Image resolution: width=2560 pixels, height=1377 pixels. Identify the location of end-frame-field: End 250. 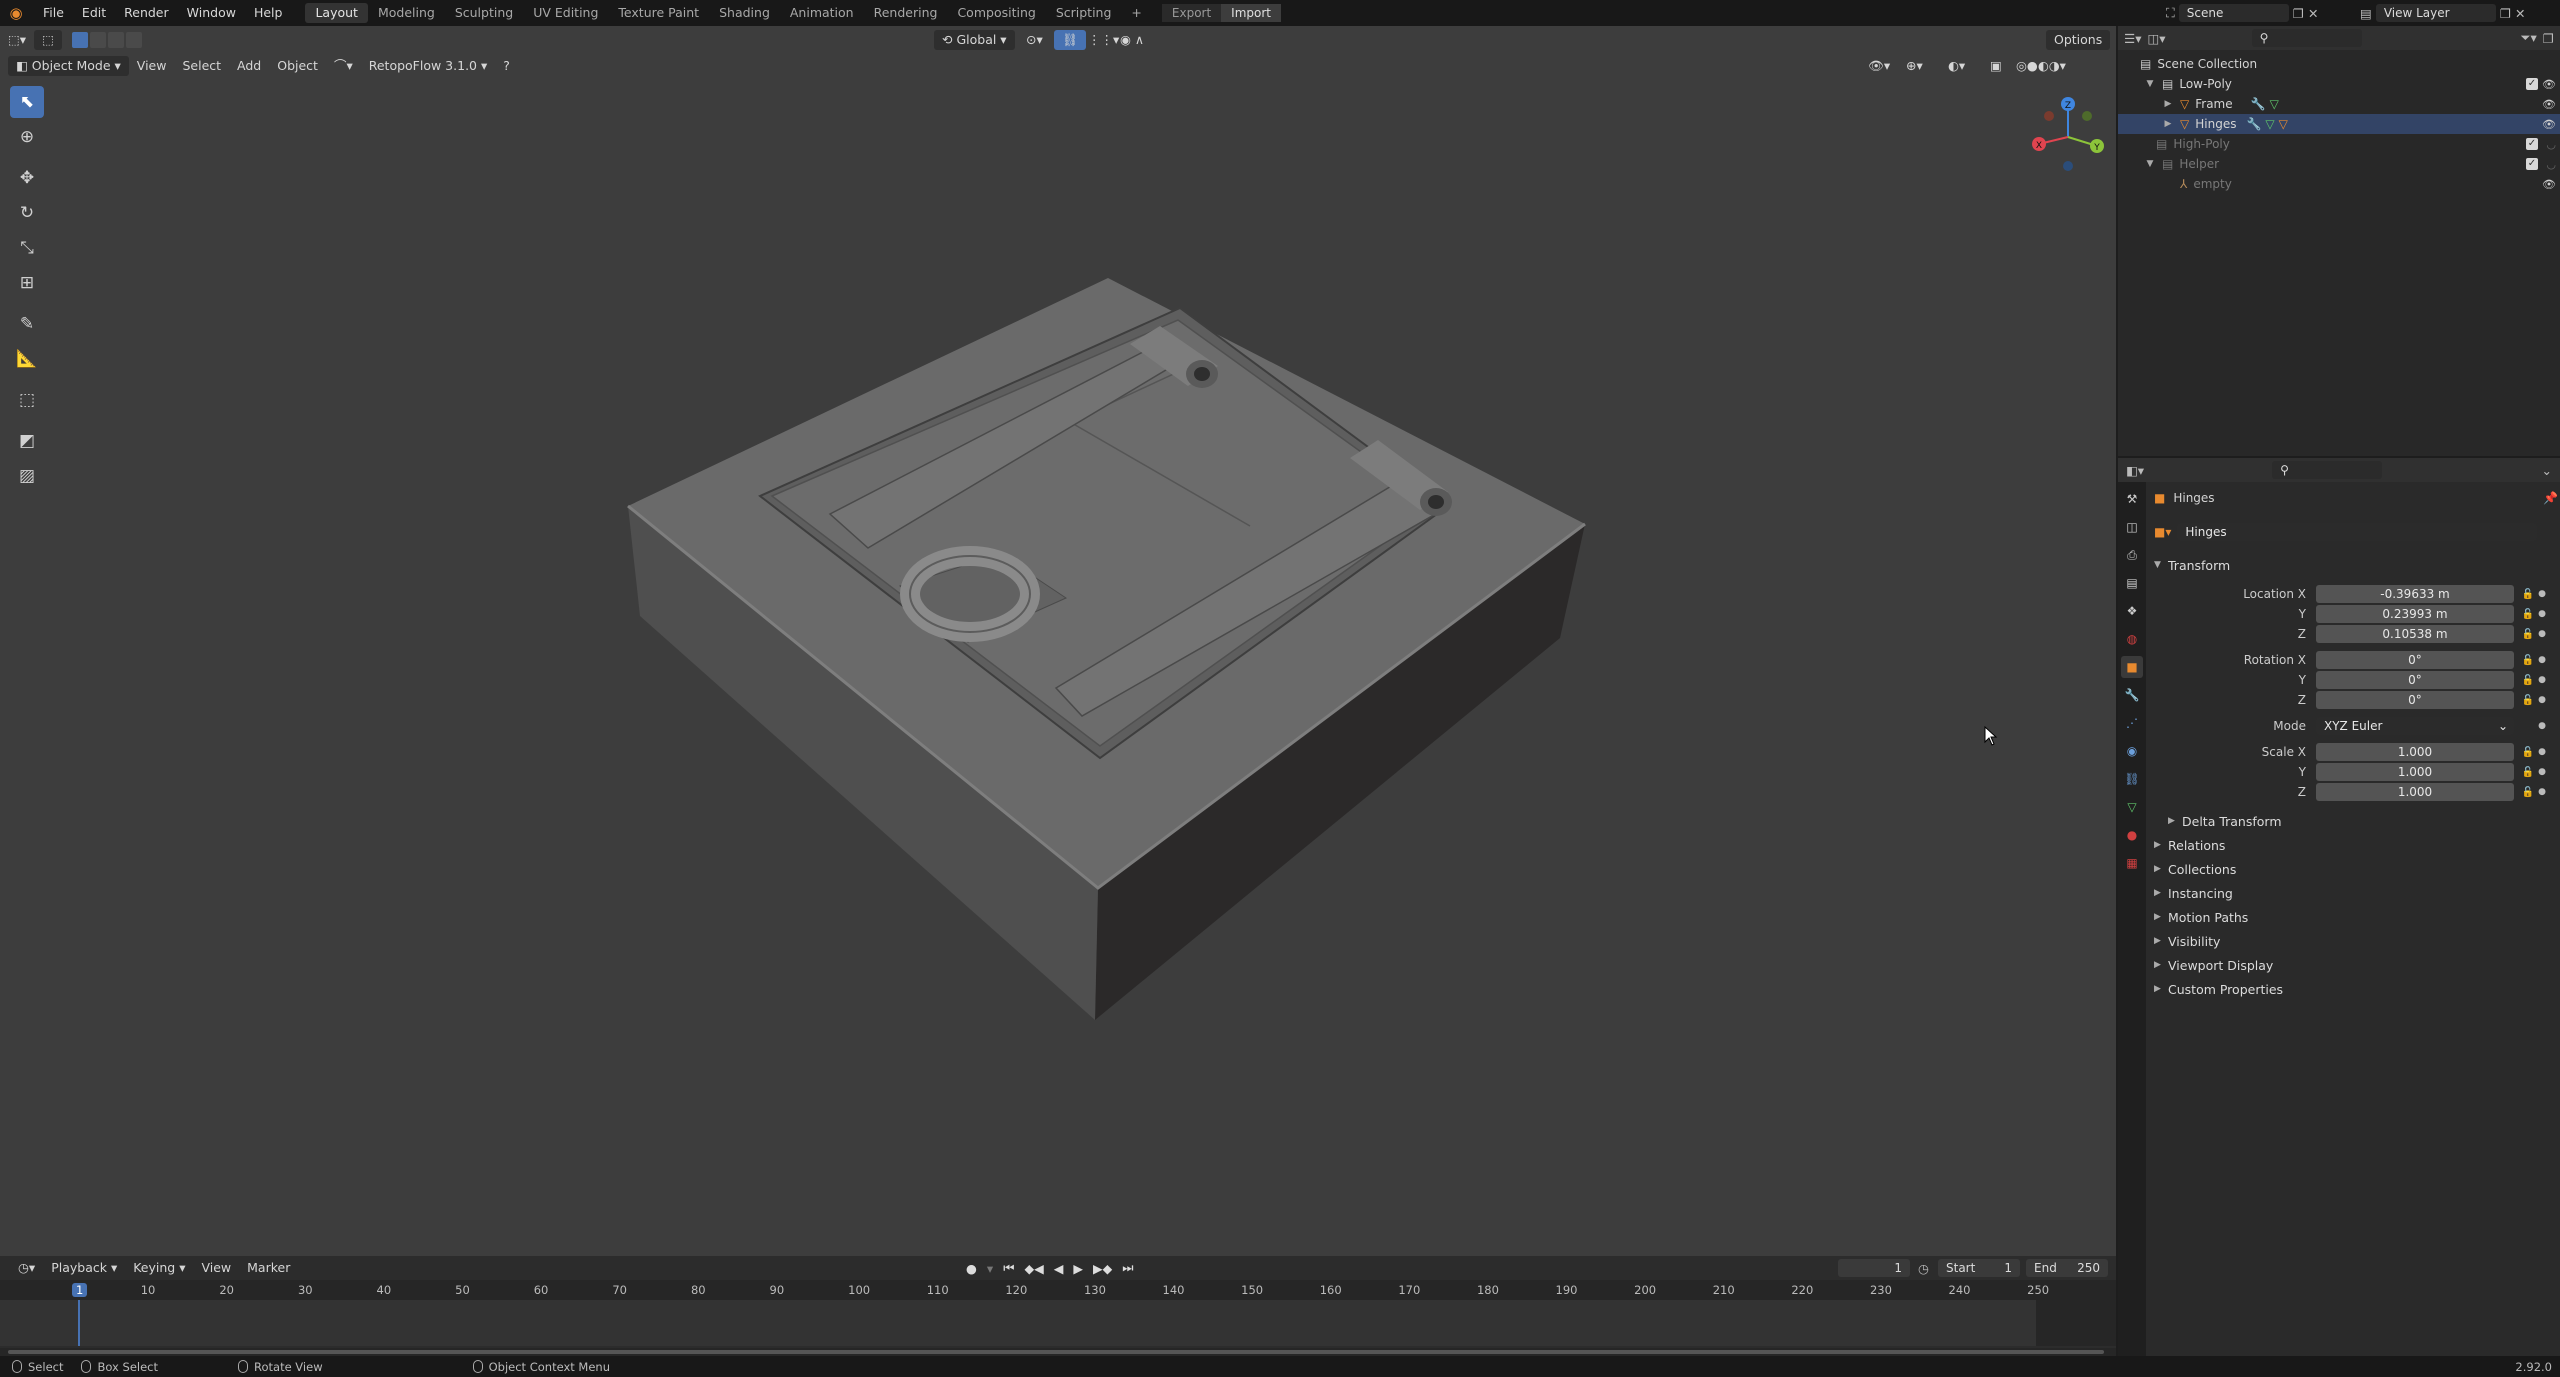
(2067, 1268).